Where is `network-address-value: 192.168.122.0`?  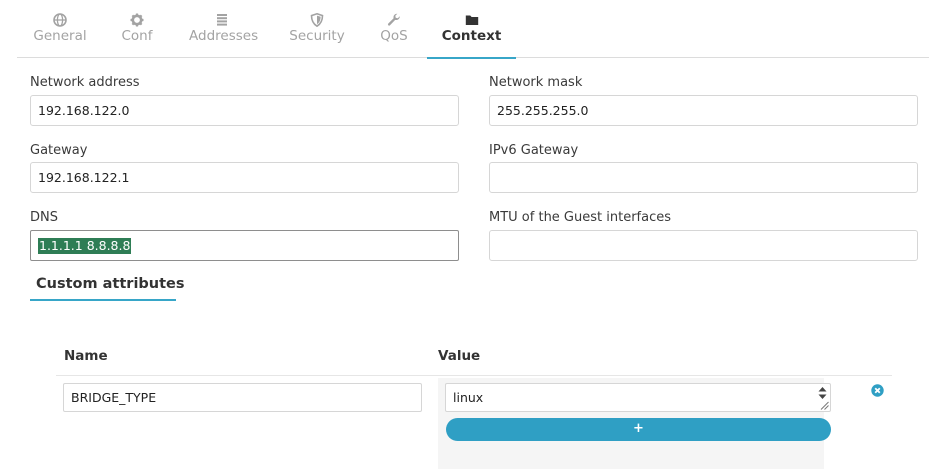
network-address-value: 192.168.122.0 is located at coordinates (84, 110).